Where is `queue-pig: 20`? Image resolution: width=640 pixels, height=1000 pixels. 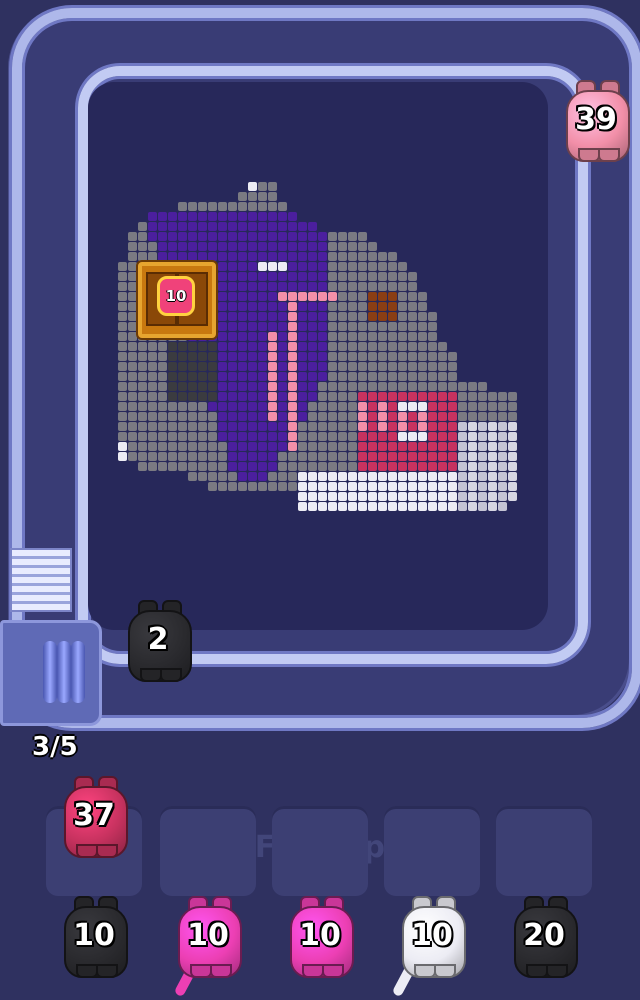 queue-pig: 20 is located at coordinates (544, 937).